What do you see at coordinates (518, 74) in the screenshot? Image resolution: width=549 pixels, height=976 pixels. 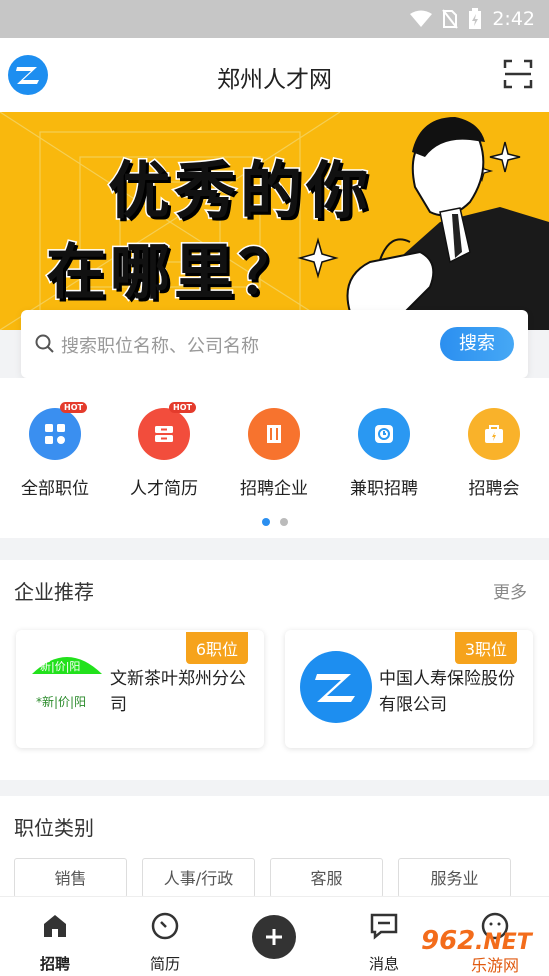 I see `scan-icon` at bounding box center [518, 74].